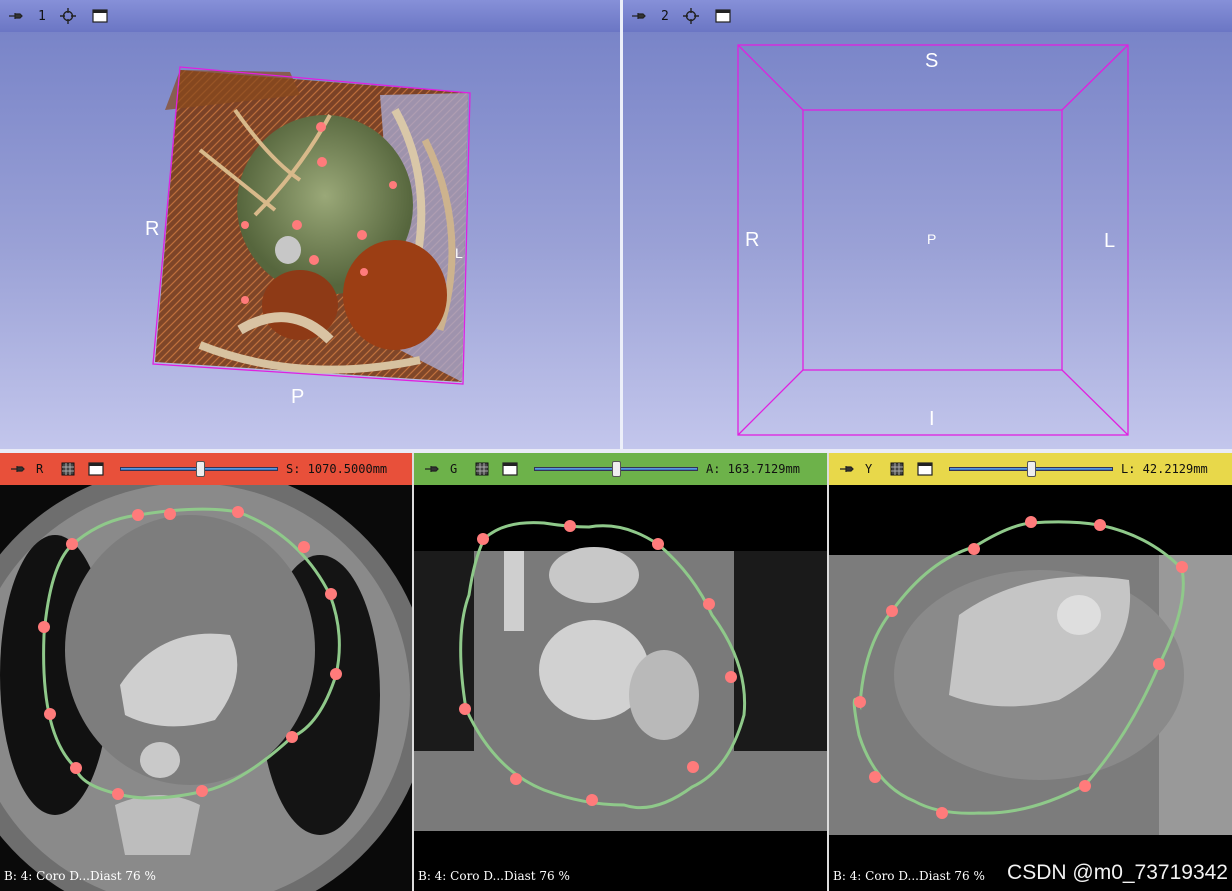 The image size is (1232, 891). What do you see at coordinates (869, 469) in the screenshot?
I see `slice-letter: Y` at bounding box center [869, 469].